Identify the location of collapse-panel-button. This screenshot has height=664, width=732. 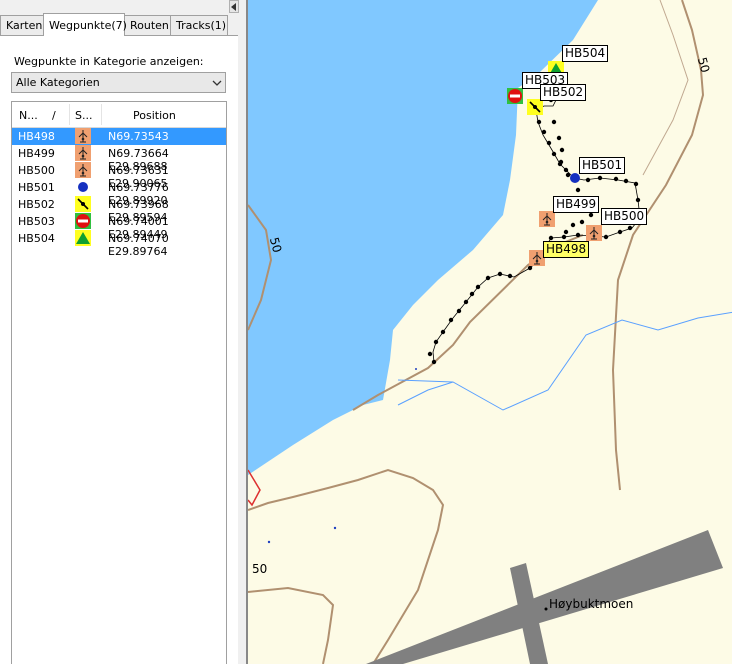
(234, 6).